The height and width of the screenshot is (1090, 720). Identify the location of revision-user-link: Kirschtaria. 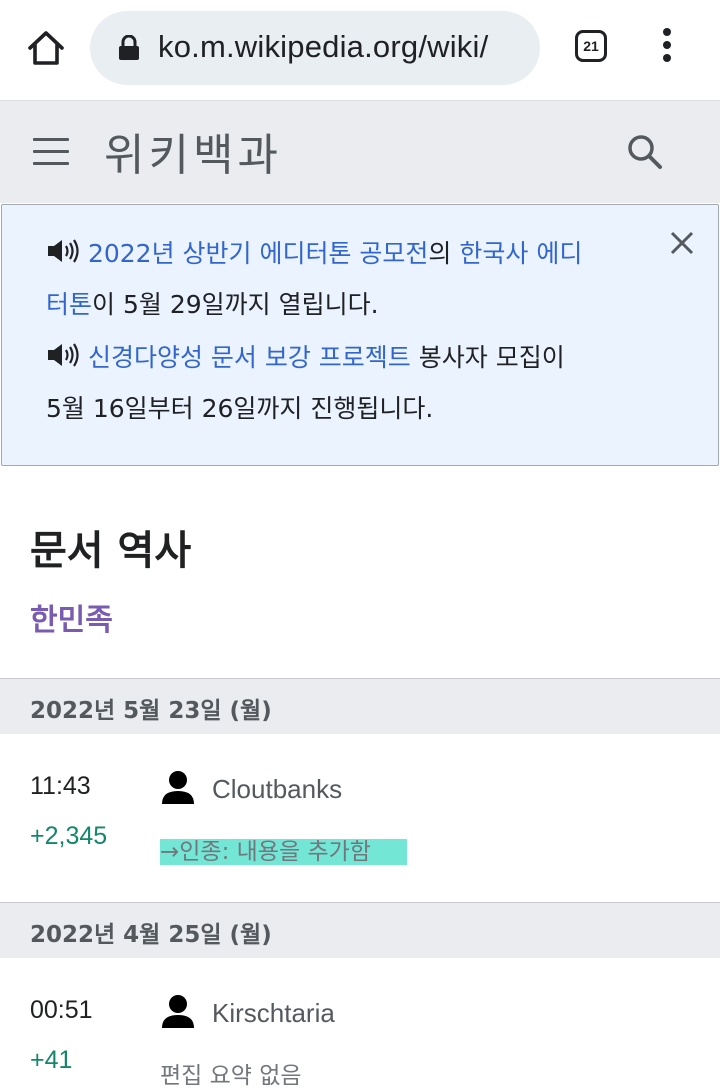
(273, 1013).